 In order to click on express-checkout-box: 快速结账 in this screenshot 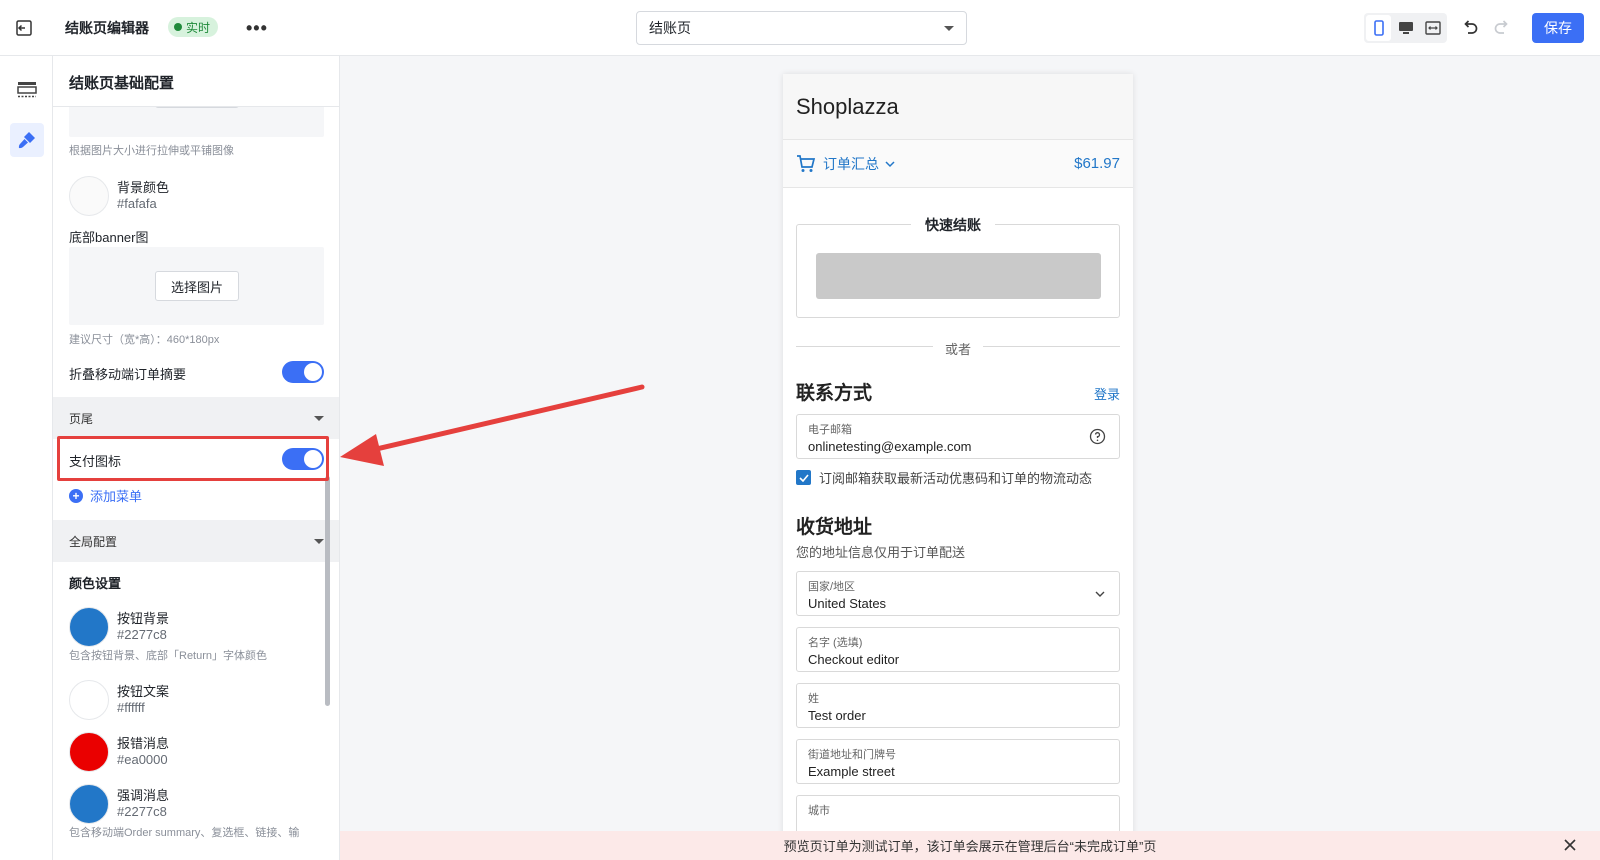, I will do `click(958, 266)`.